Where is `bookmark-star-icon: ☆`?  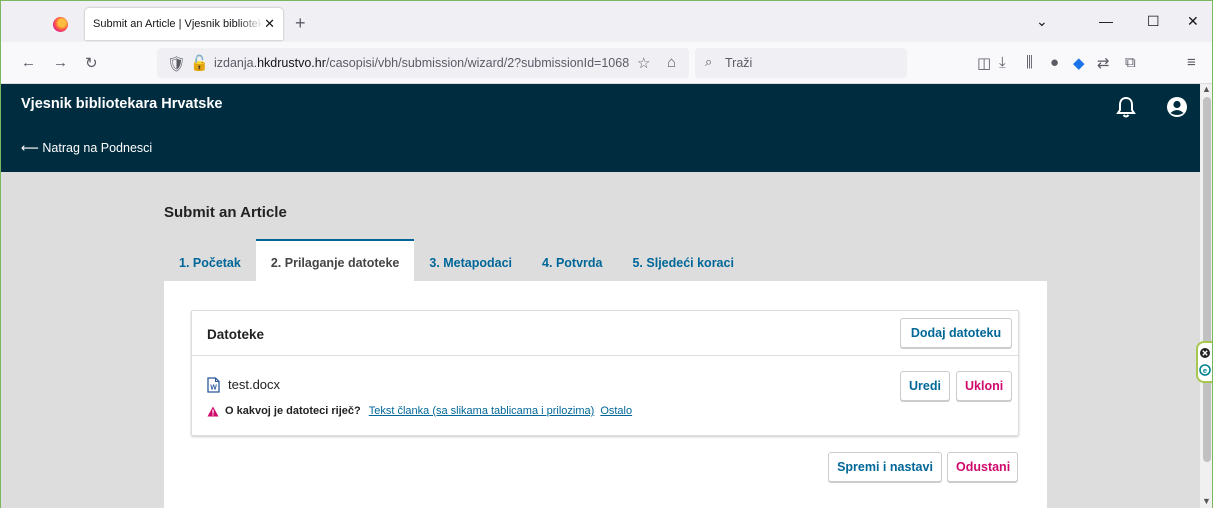
bookmark-star-icon: ☆ is located at coordinates (643, 63).